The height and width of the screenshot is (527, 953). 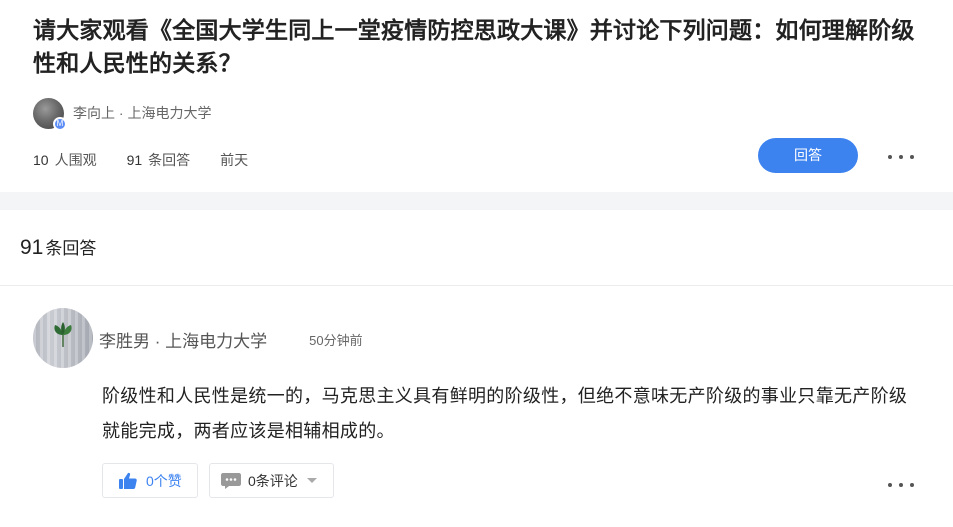 I want to click on answers-total-label: 条回答, so click(x=71, y=248).